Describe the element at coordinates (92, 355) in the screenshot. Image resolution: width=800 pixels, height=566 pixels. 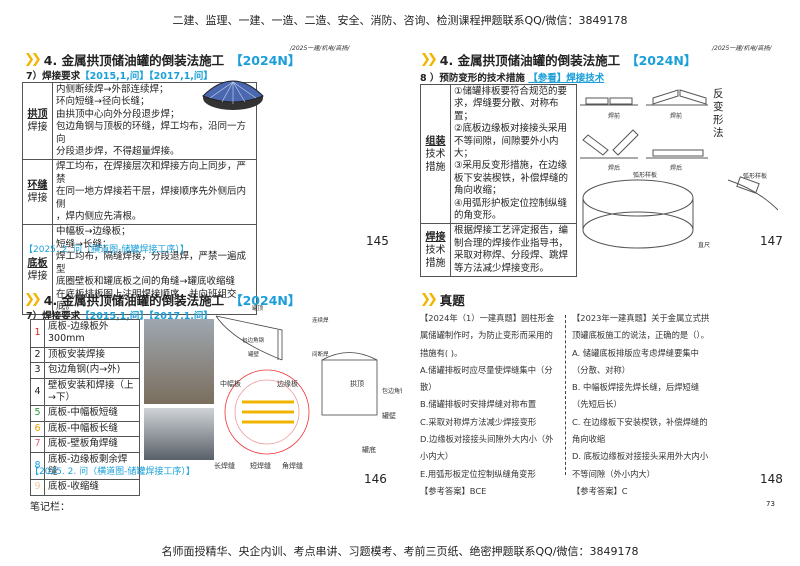
I see `step-text: 顶板安装焊接` at that location.